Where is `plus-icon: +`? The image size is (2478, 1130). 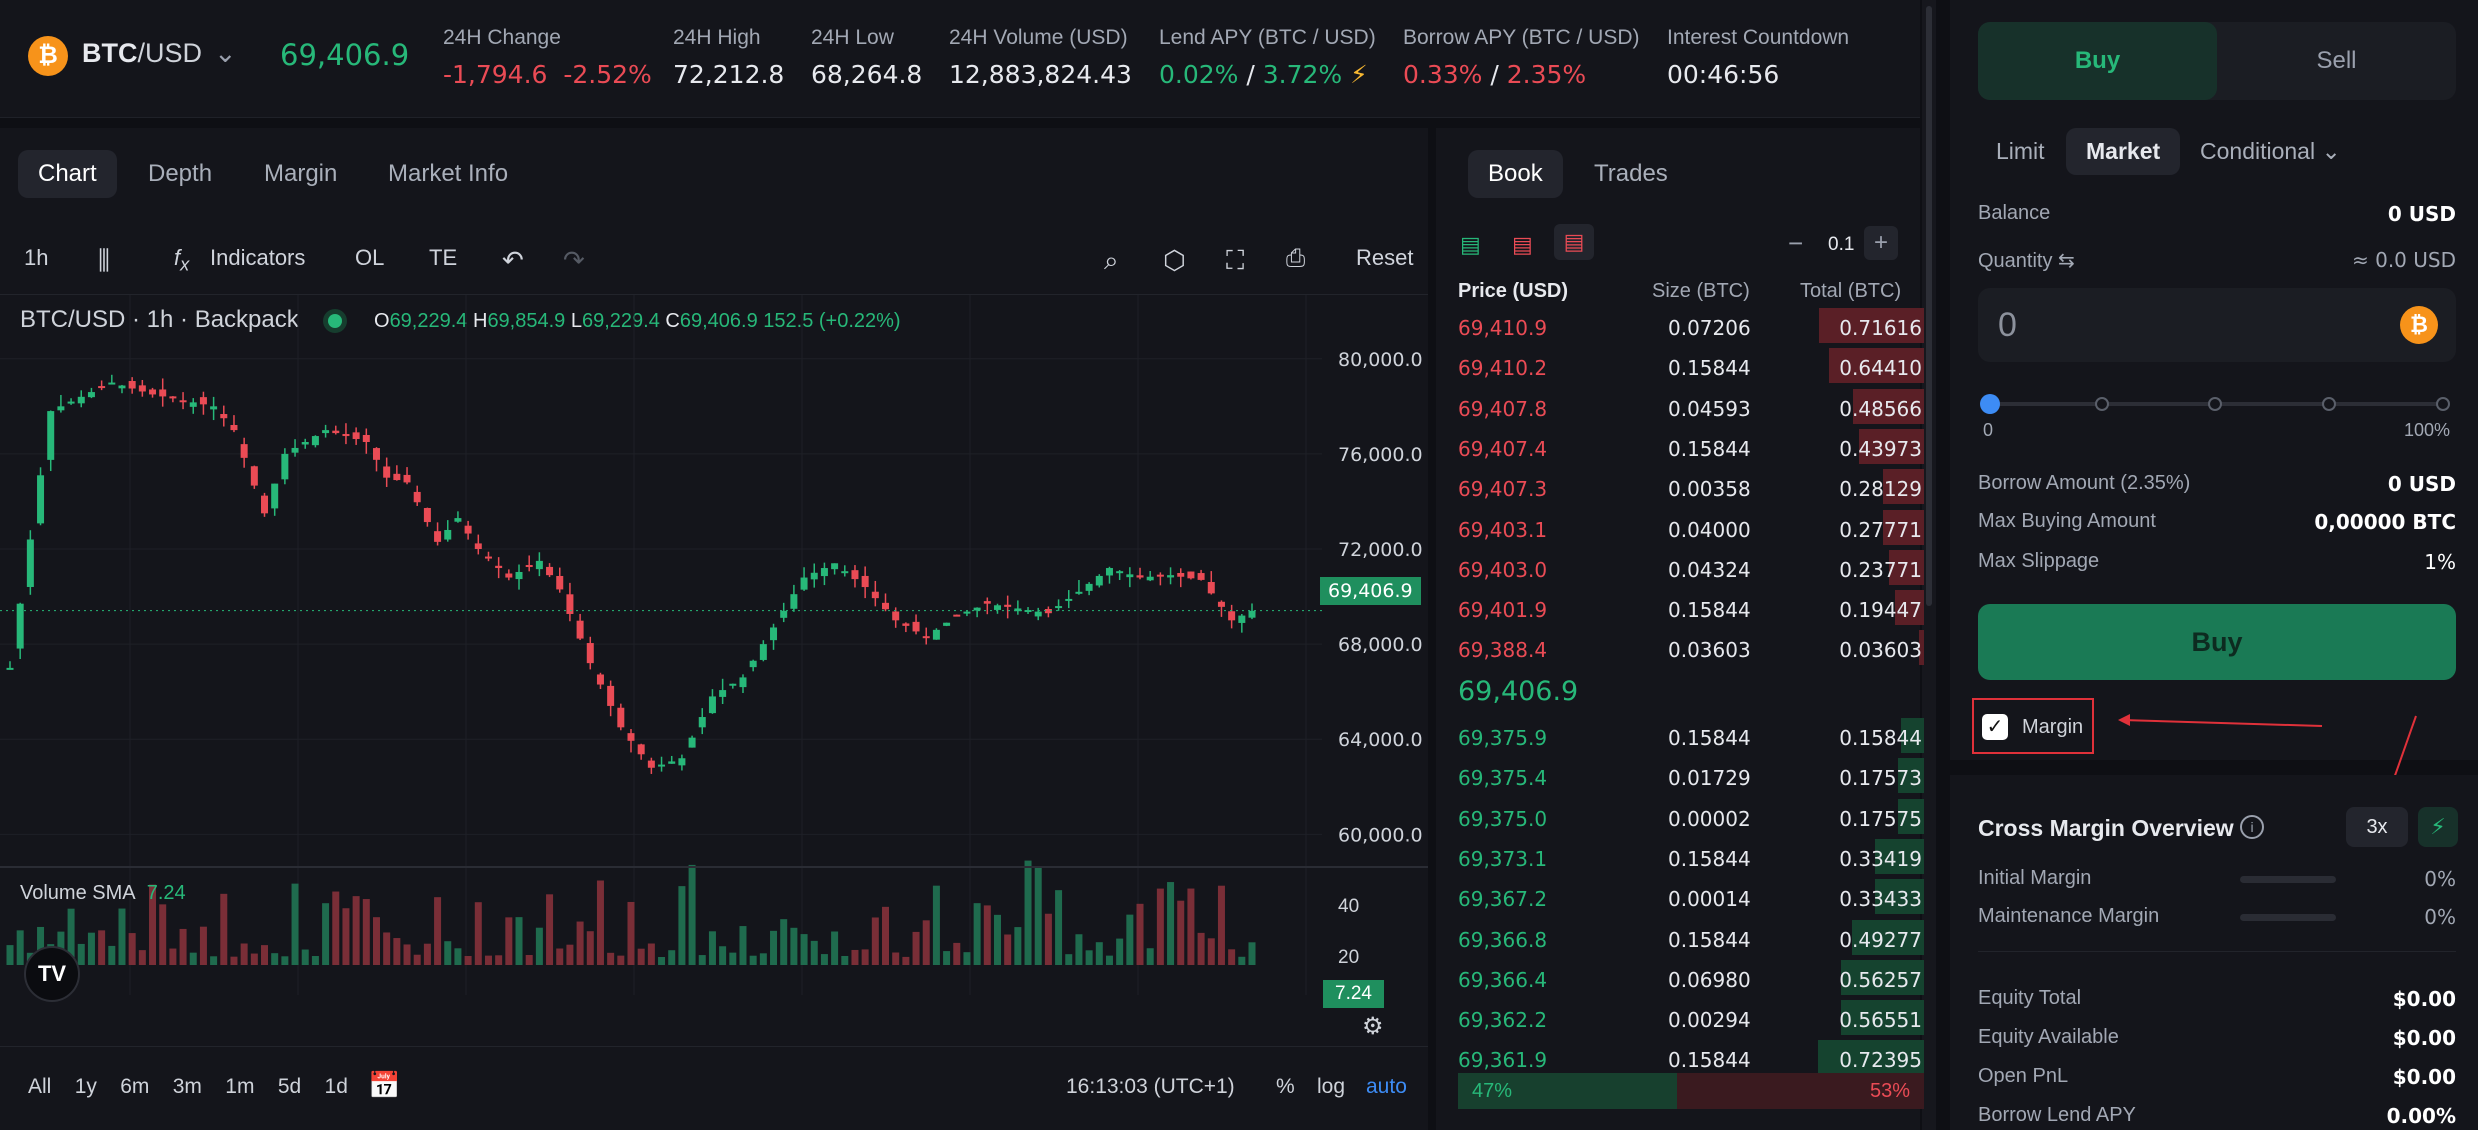
plus-icon: + is located at coordinates (1881, 243).